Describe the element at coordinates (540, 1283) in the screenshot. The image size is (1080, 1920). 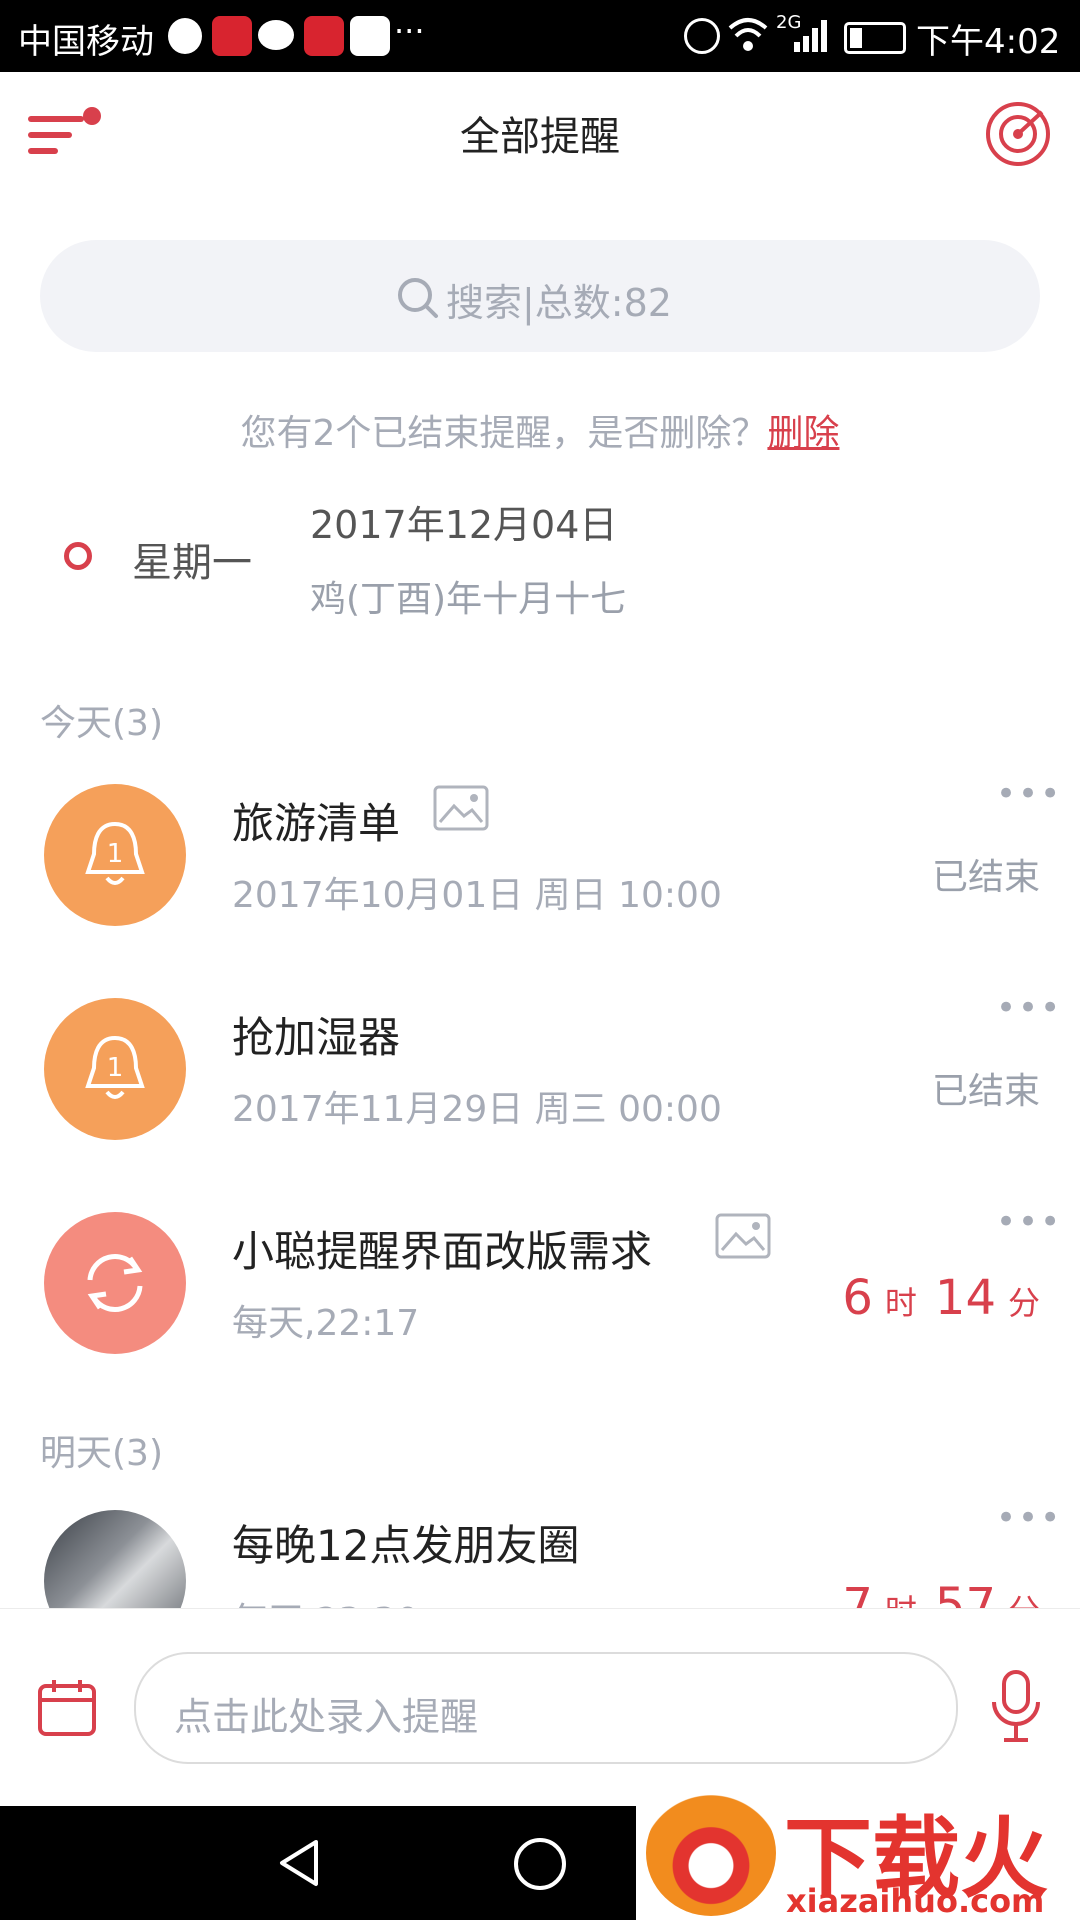
I see `list-item: 小聪提醒界面改版需求 每天,22:17 ••• 6 时 14 分` at that location.